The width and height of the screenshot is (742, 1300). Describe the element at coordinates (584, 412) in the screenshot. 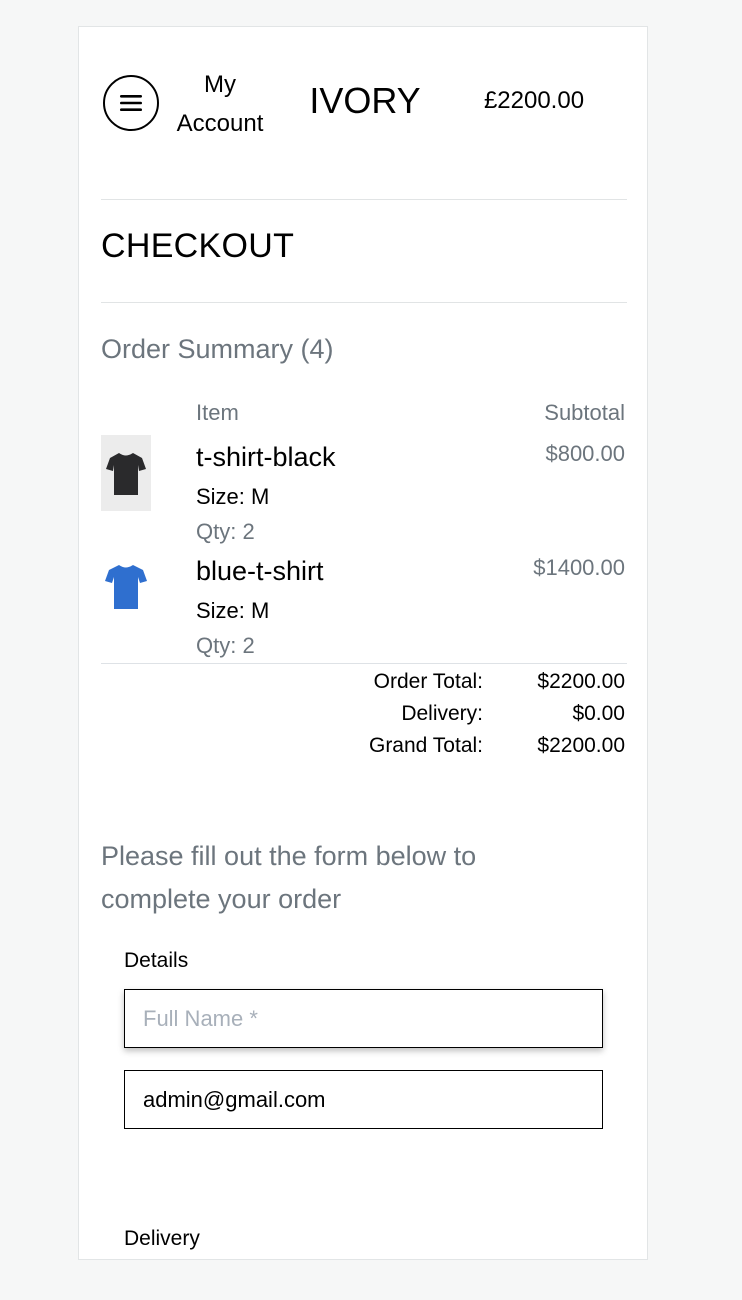

I see `column-header-subtotal: Subtotal` at that location.